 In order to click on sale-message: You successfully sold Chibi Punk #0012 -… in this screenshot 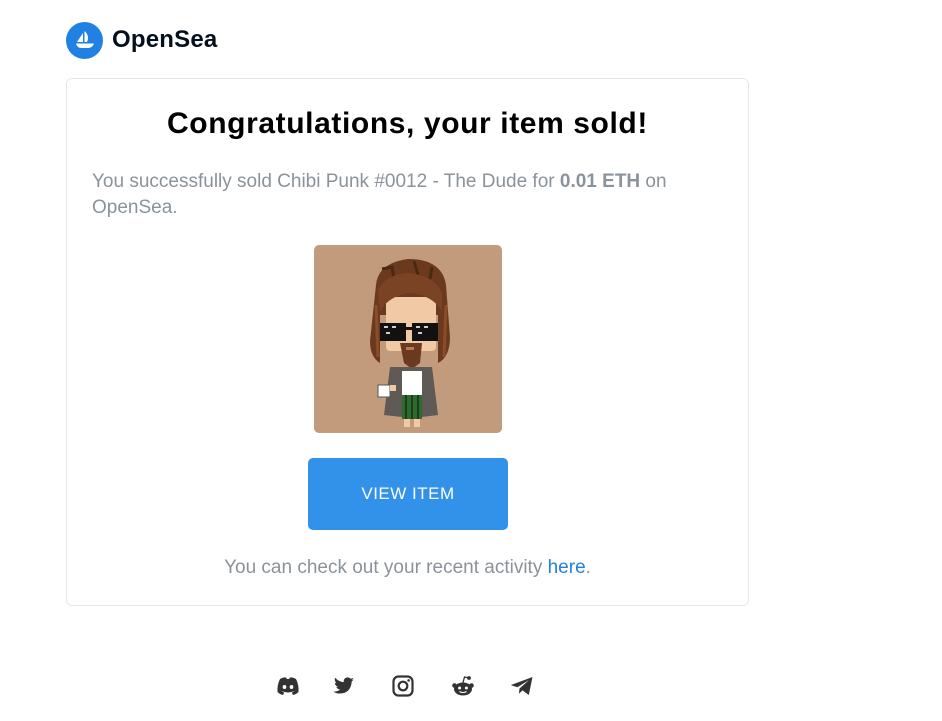, I will do `click(400, 195)`.